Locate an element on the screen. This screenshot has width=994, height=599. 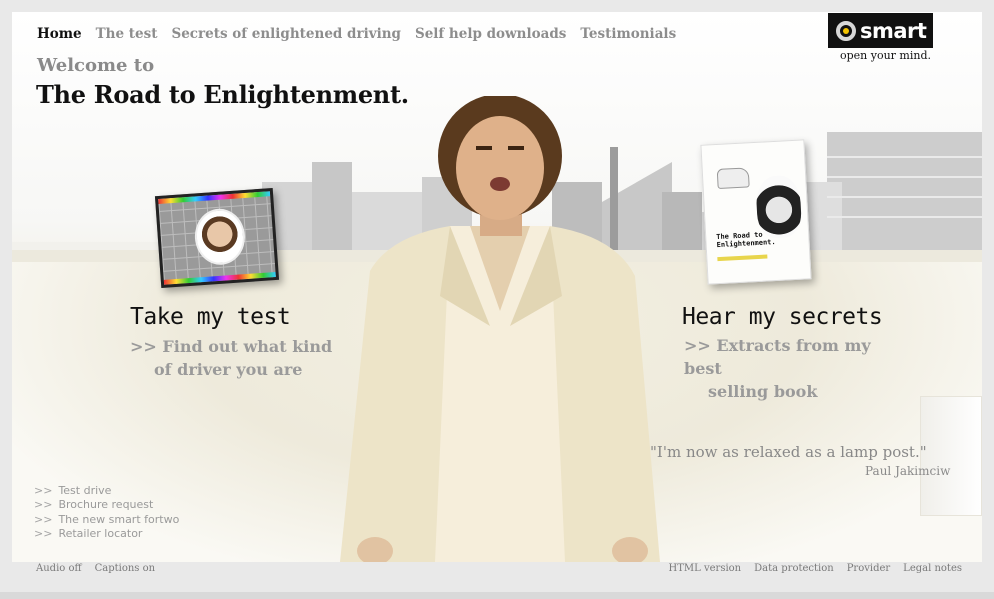
book-cover-image: The Road to Enlightenment. is located at coordinates (756, 212).